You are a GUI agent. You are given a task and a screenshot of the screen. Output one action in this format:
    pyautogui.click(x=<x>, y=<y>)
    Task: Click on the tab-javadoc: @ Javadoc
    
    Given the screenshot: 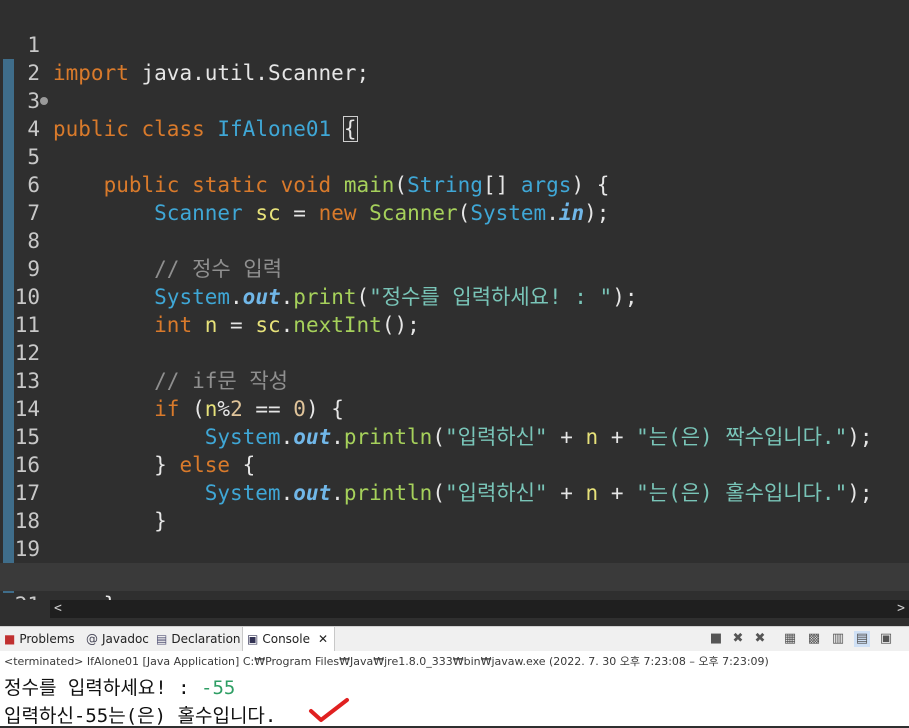 What is the action you would take?
    pyautogui.click(x=117, y=639)
    